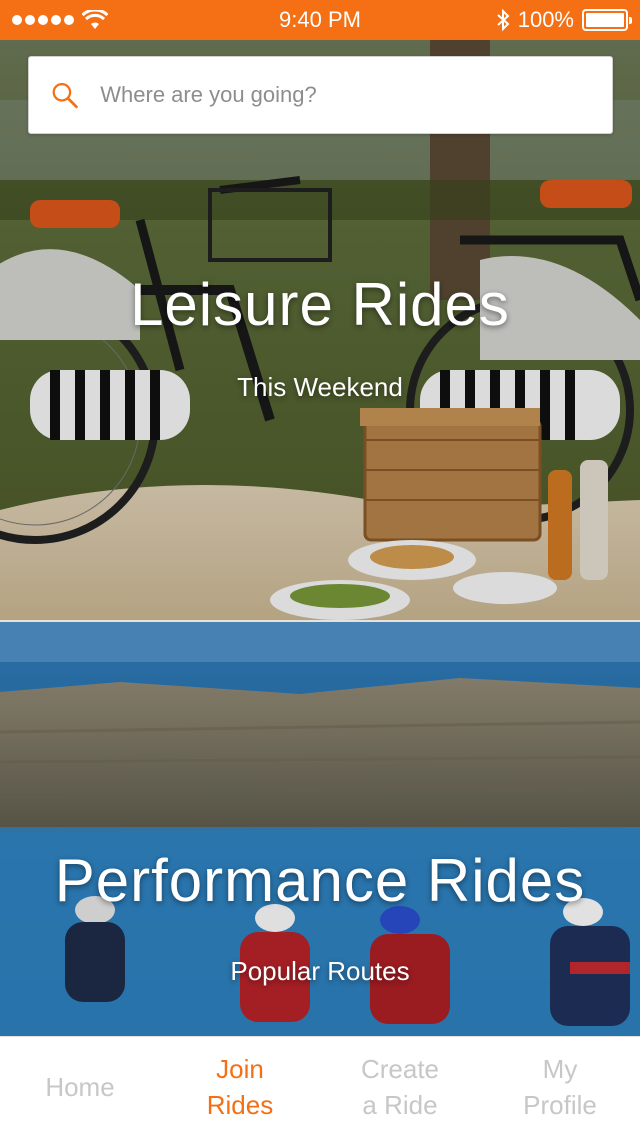  I want to click on tab-my-profile-line2: Profile, so click(560, 1104).